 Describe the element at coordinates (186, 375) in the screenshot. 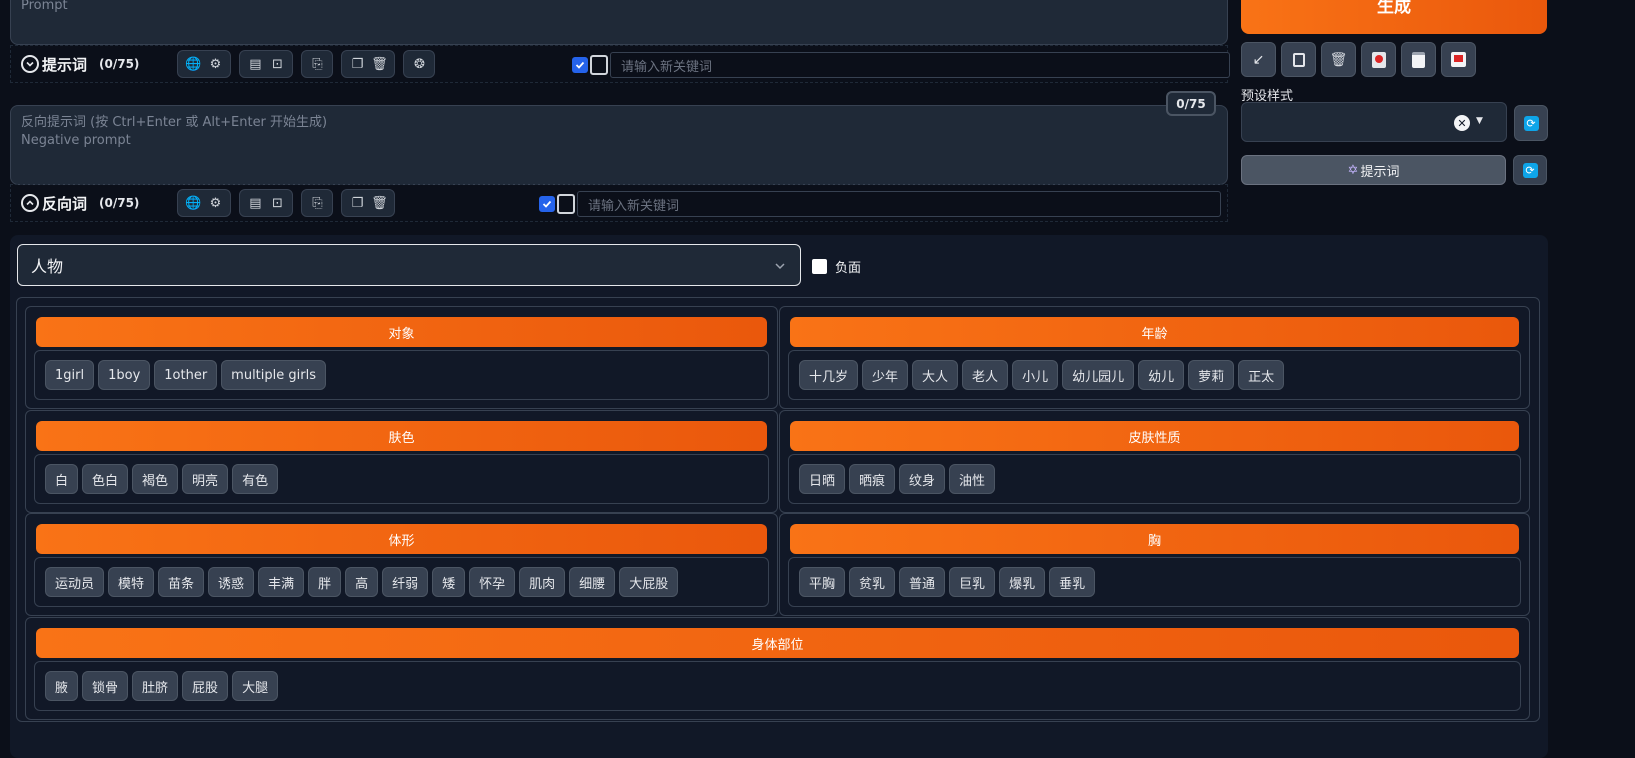

I see `tag-button: 1other` at that location.